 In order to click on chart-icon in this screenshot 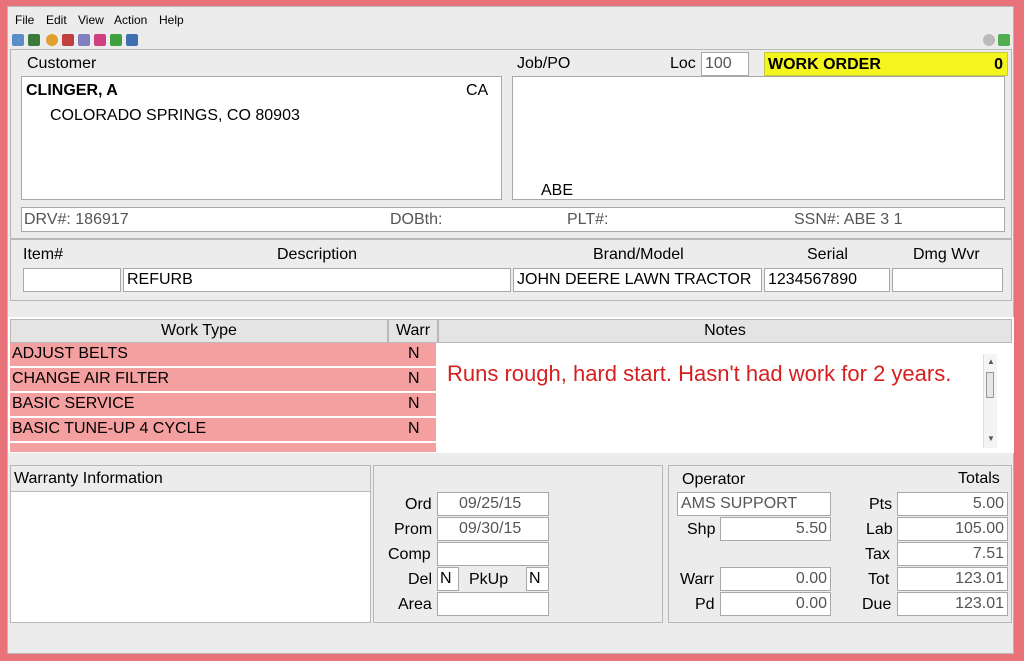, I will do `click(132, 40)`.